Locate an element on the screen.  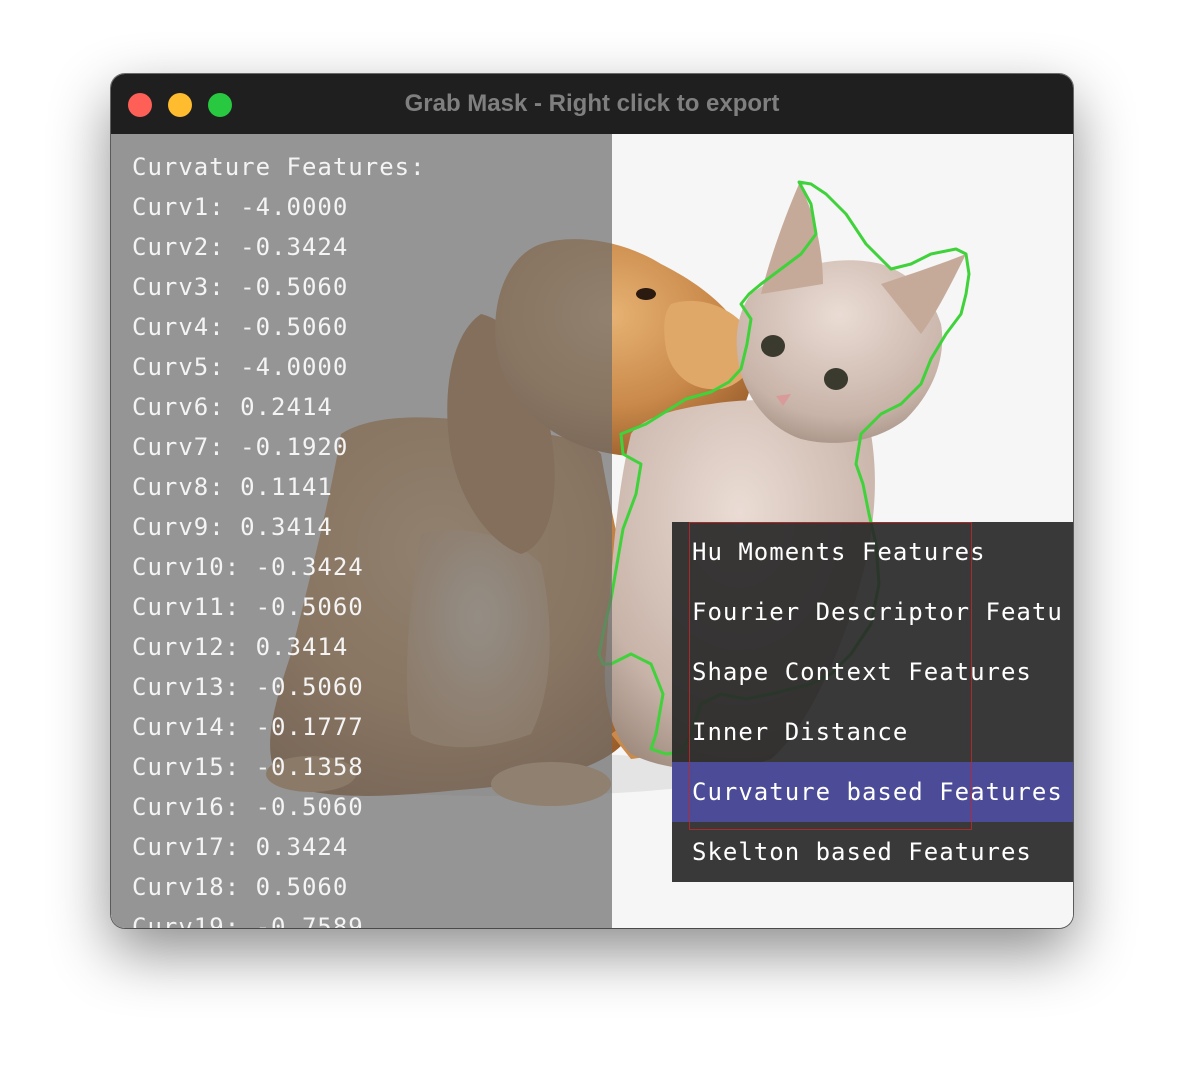
window-title: Grab Mask - Right click to export is located at coordinates (592, 103).